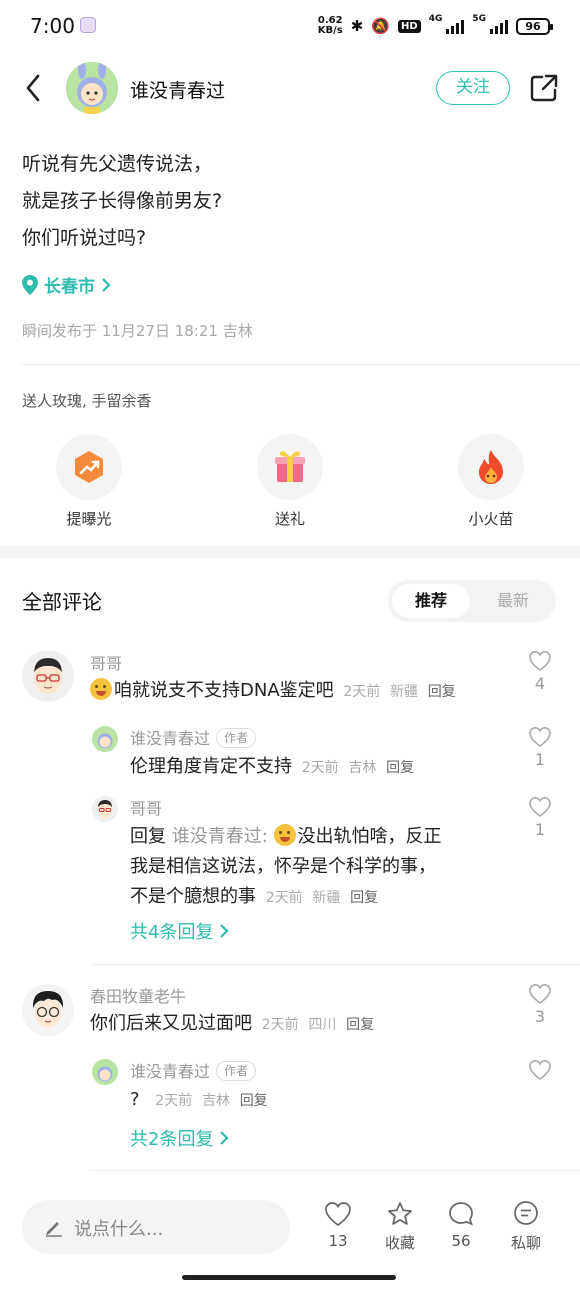 Image resolution: width=580 pixels, height=1289 pixels. What do you see at coordinates (220, 836) in the screenshot?
I see `quoted-user: 谁没青春过:` at bounding box center [220, 836].